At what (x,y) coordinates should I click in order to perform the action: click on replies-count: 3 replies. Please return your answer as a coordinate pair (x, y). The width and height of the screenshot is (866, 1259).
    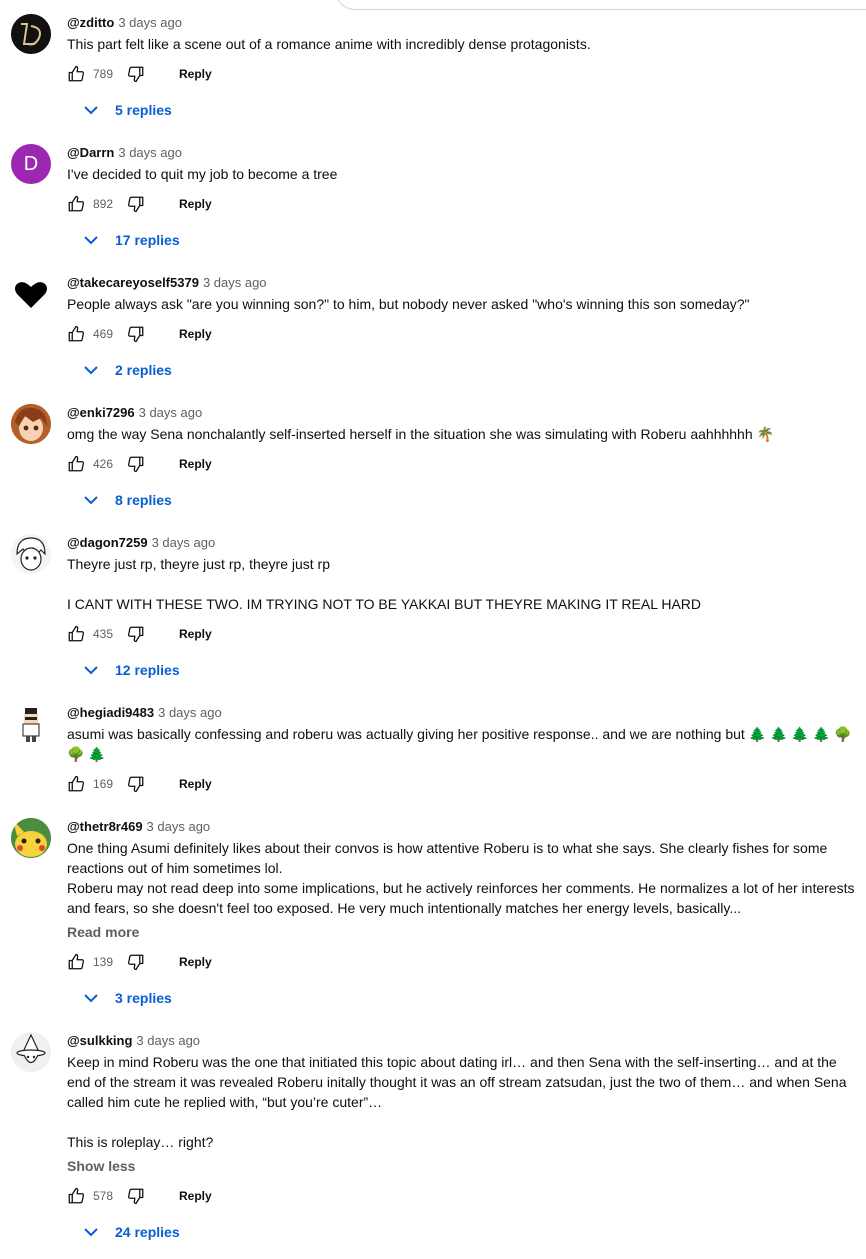
    Looking at the image, I should click on (143, 998).